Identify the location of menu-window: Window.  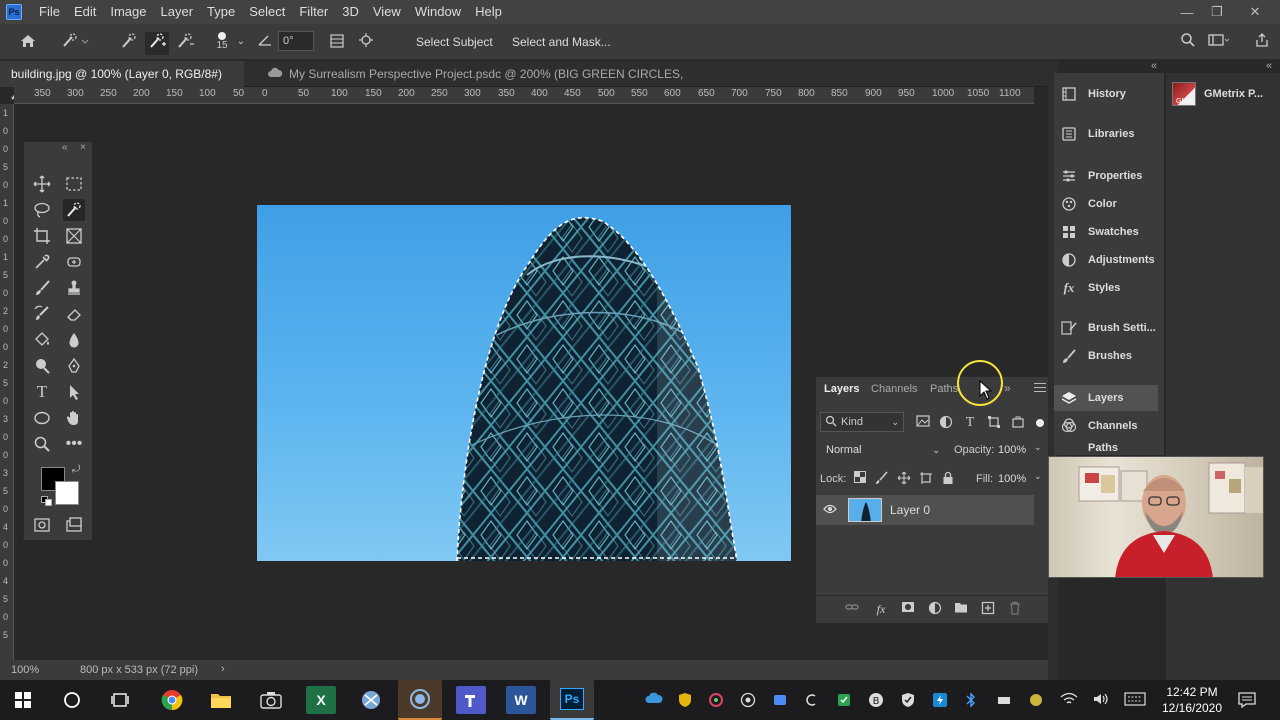
(438, 12).